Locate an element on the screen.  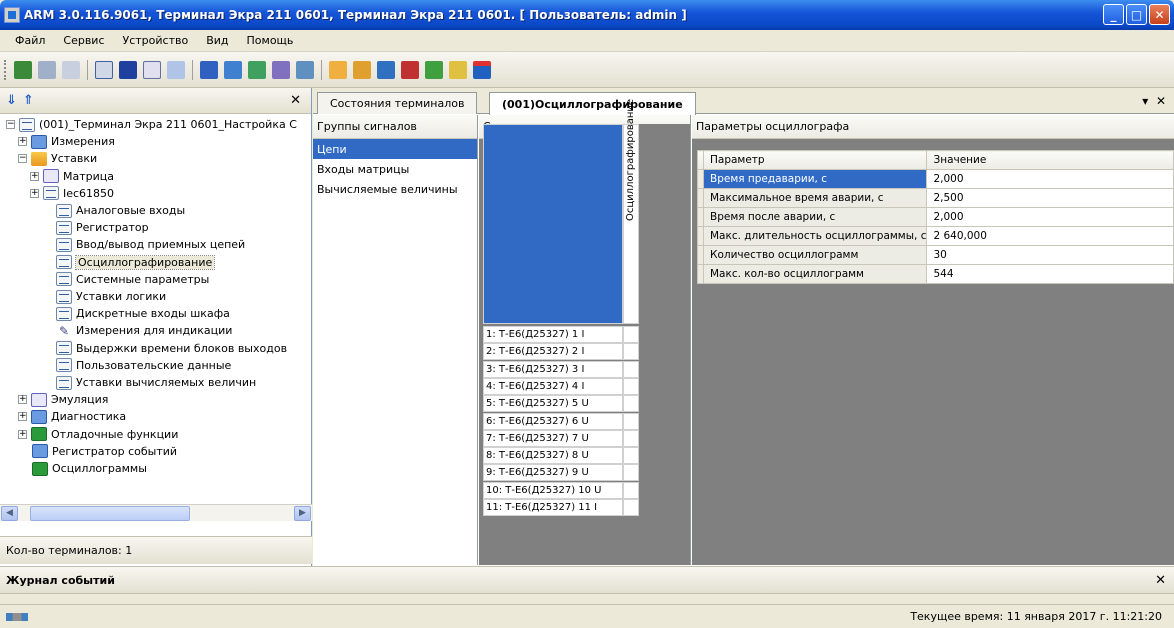
tree-item: − Уставки is located at coordinates (57, 158).